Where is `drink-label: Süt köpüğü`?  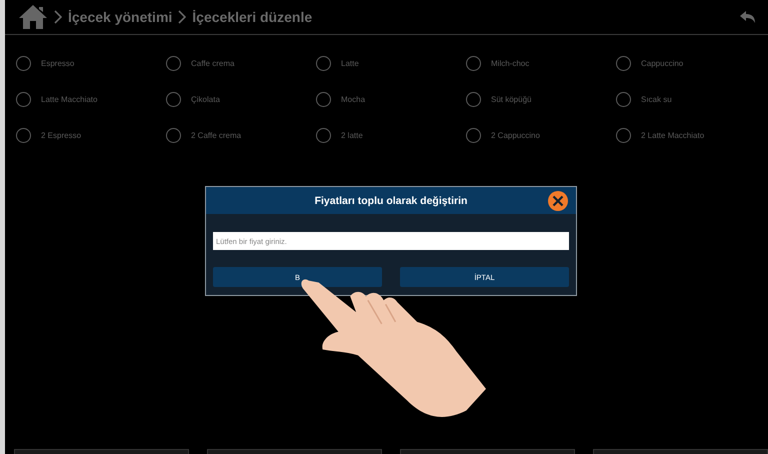 drink-label: Süt köpüğü is located at coordinates (511, 99).